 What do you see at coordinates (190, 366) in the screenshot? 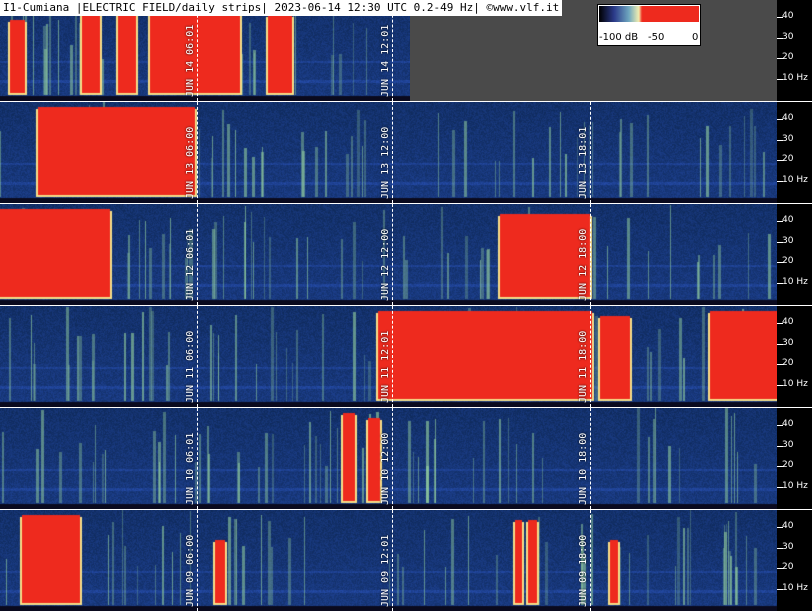
I see `time-marker-label: JUN 11 06:00` at bounding box center [190, 366].